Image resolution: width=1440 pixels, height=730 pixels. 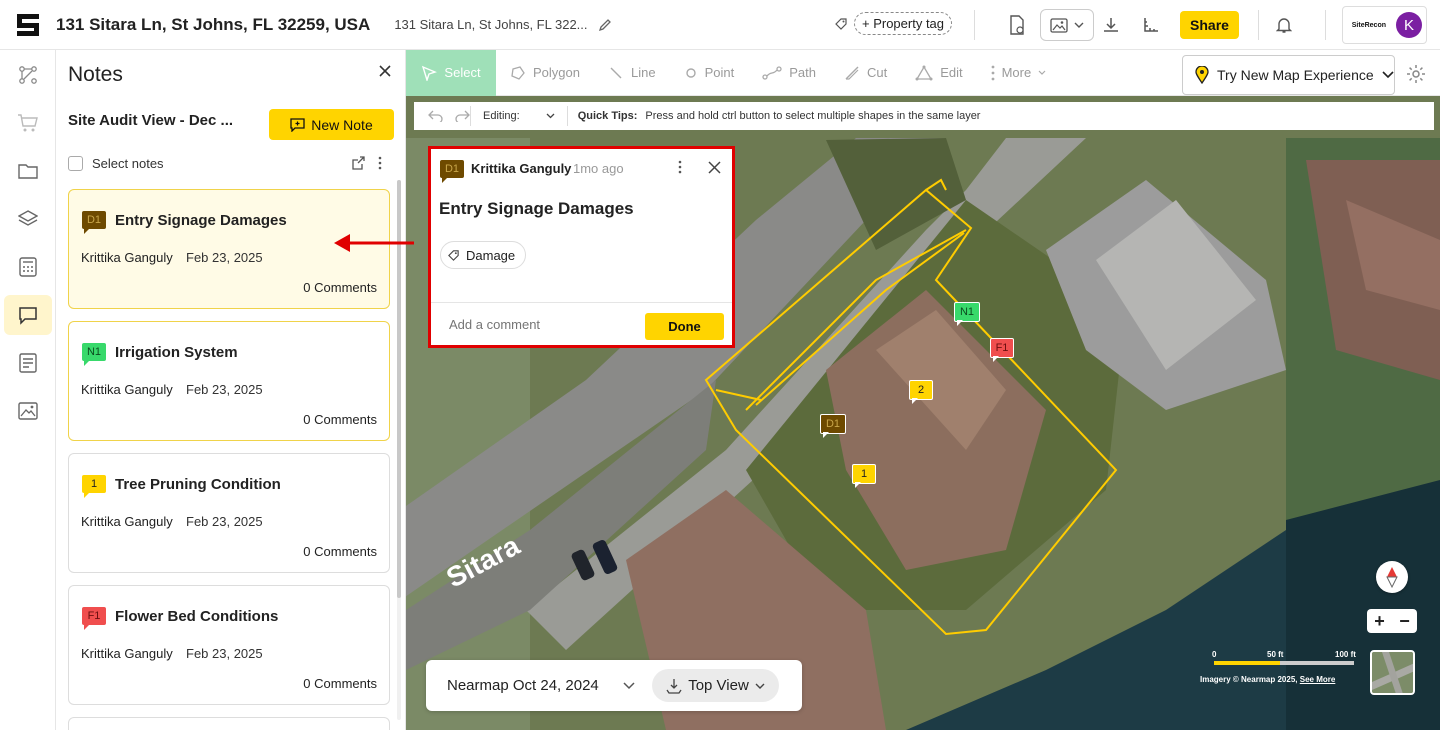 I want to click on image-icon, so click(x=1059, y=25).